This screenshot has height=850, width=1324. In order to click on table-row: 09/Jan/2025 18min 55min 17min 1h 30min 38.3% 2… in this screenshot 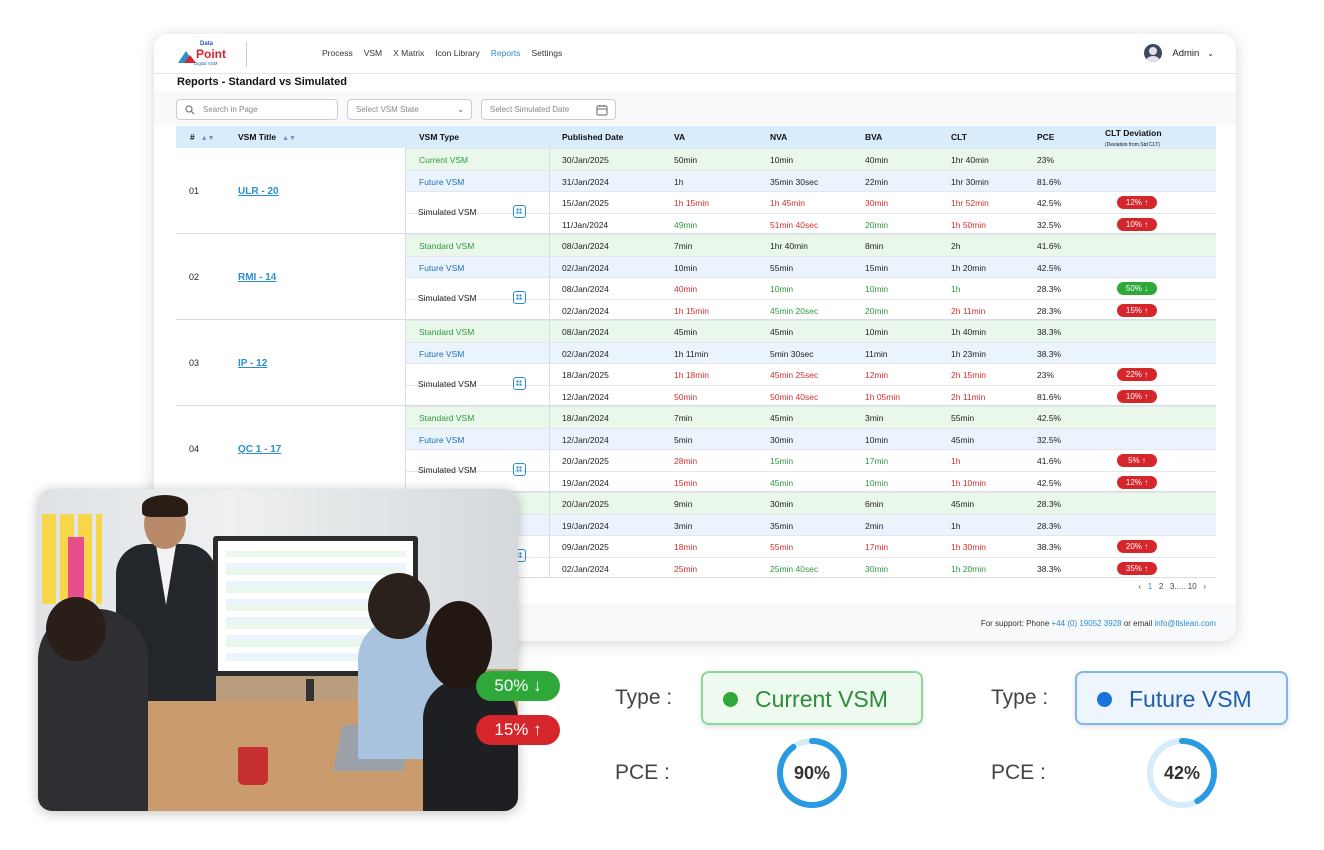, I will do `click(811, 546)`.